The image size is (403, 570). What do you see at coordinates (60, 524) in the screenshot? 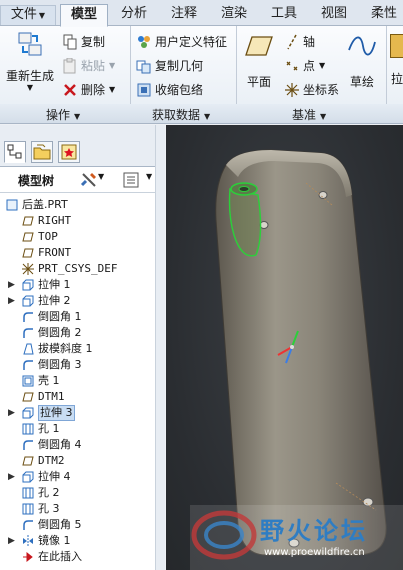
I see `tree-item-label: 倒圆角 5` at bounding box center [60, 524].